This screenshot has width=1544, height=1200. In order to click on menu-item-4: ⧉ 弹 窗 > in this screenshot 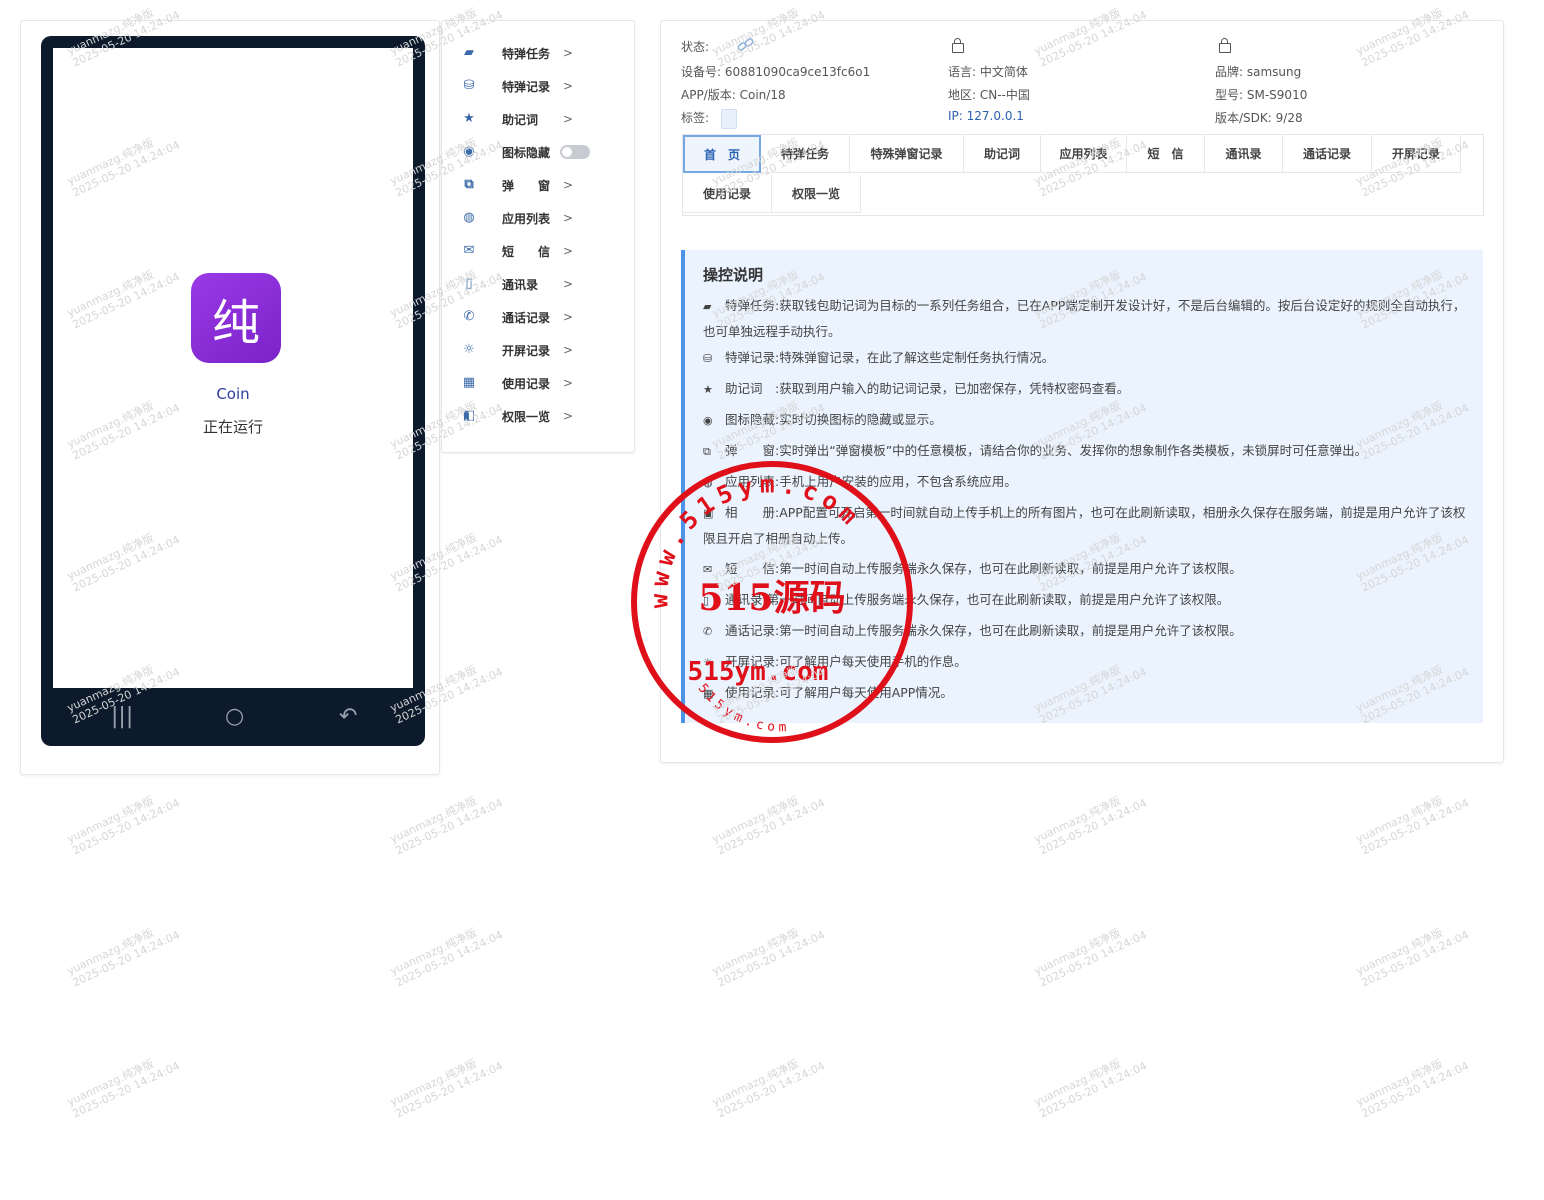, I will do `click(538, 185)`.